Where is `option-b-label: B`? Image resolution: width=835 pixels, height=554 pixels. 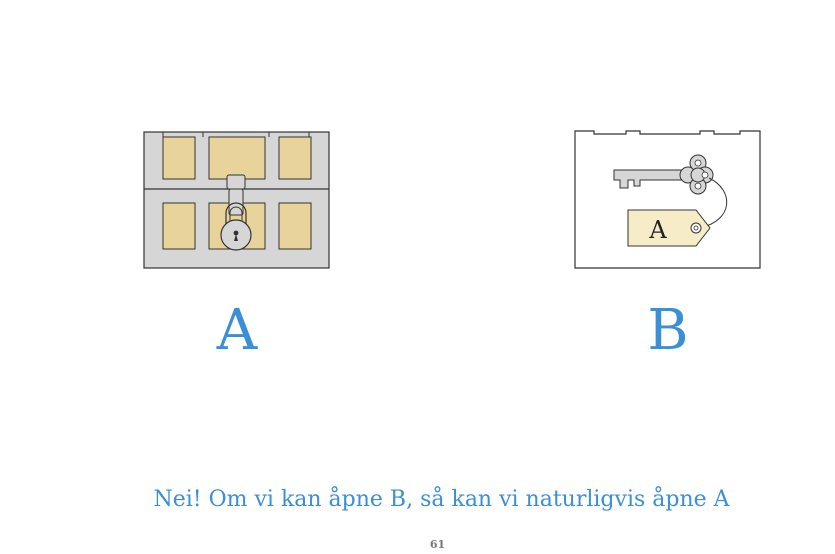
option-b-label: B is located at coordinates (668, 330).